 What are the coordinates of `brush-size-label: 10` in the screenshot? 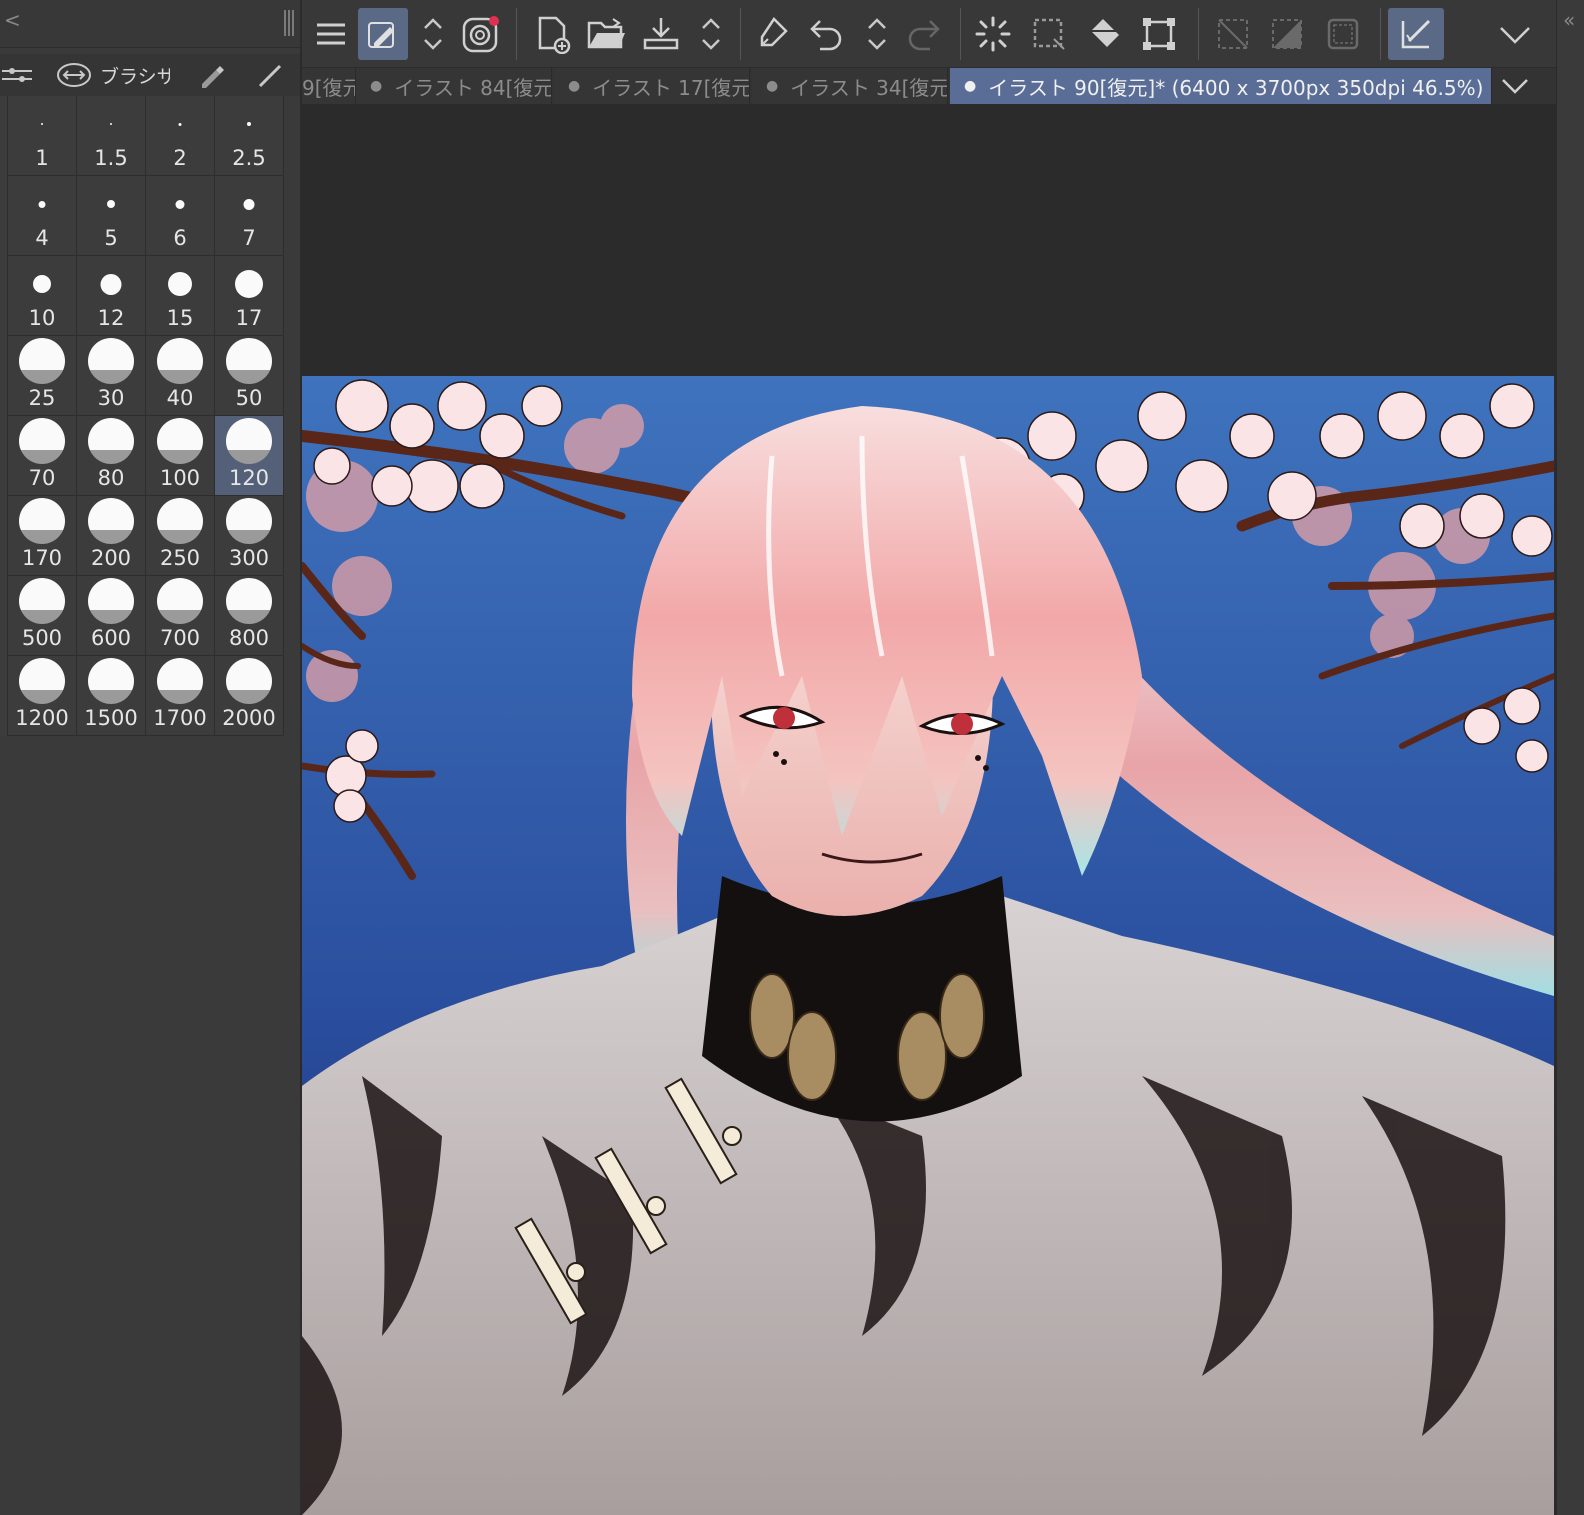 It's located at (42, 318).